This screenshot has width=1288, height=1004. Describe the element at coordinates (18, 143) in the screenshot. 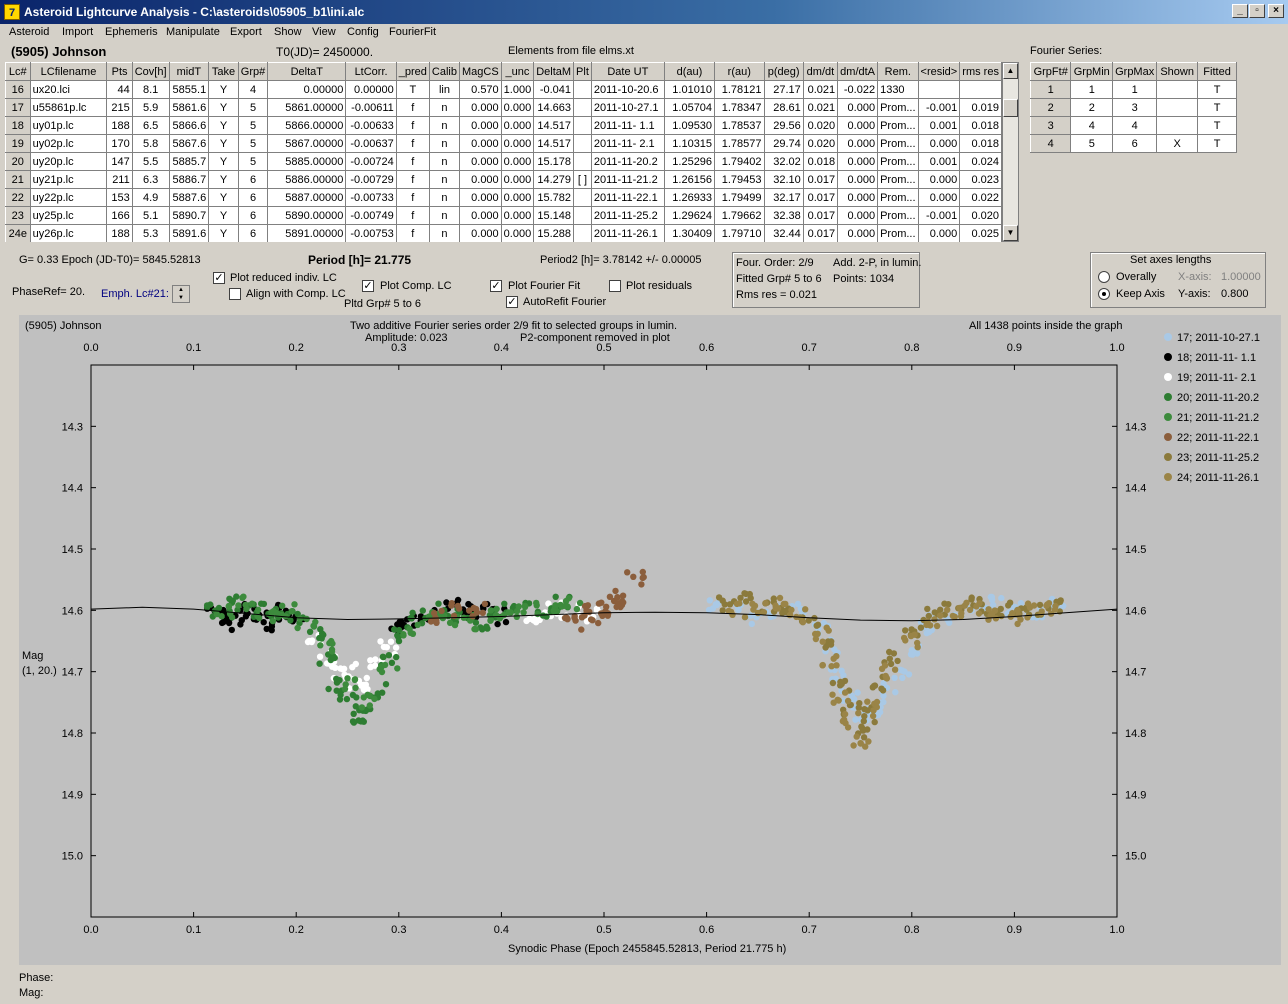

I see `row-header: 19` at that location.